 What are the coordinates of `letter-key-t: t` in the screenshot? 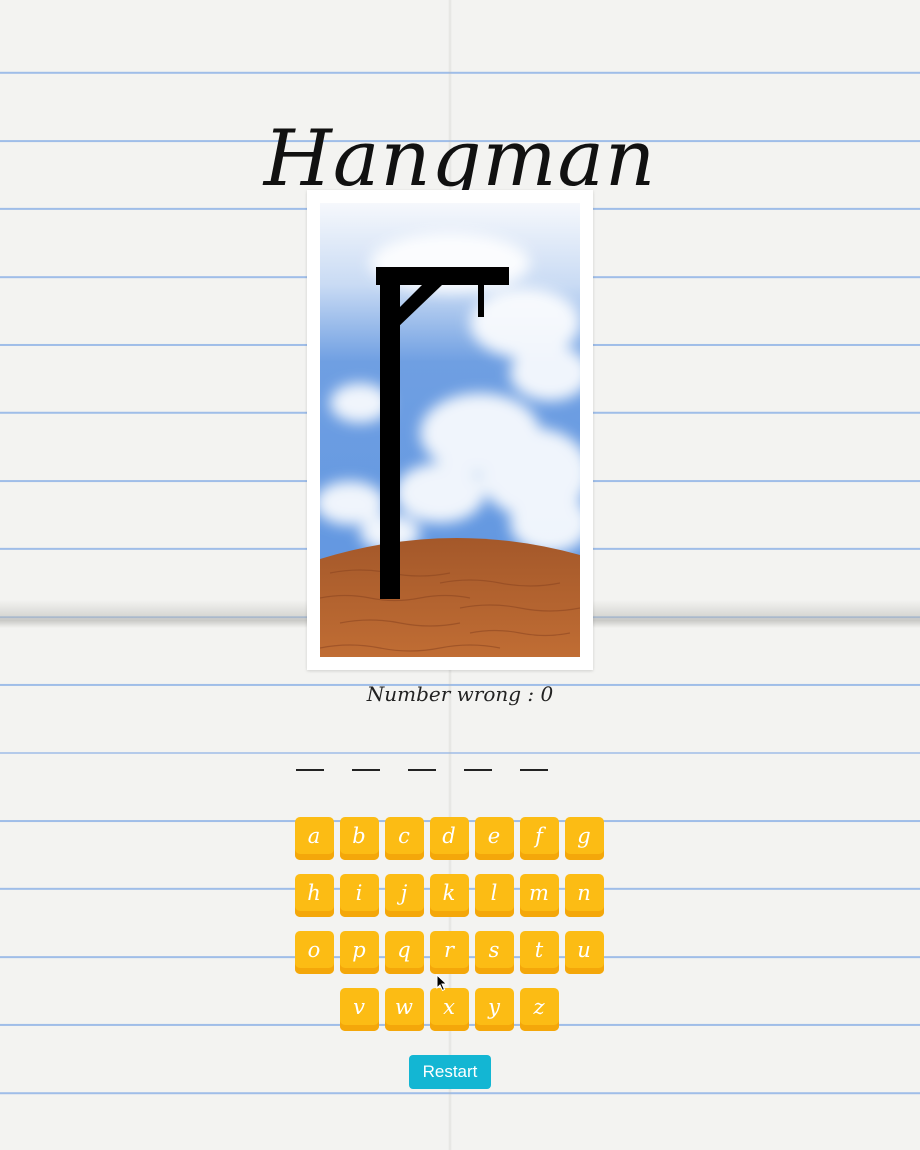 It's located at (539, 952).